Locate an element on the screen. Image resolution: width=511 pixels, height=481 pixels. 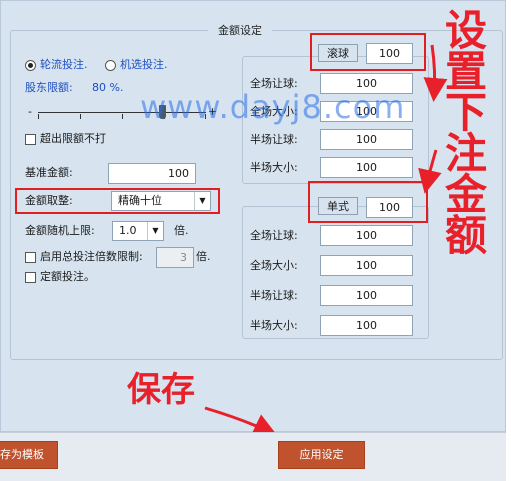
arrow-to-apply is located at coordinates (241, 421).